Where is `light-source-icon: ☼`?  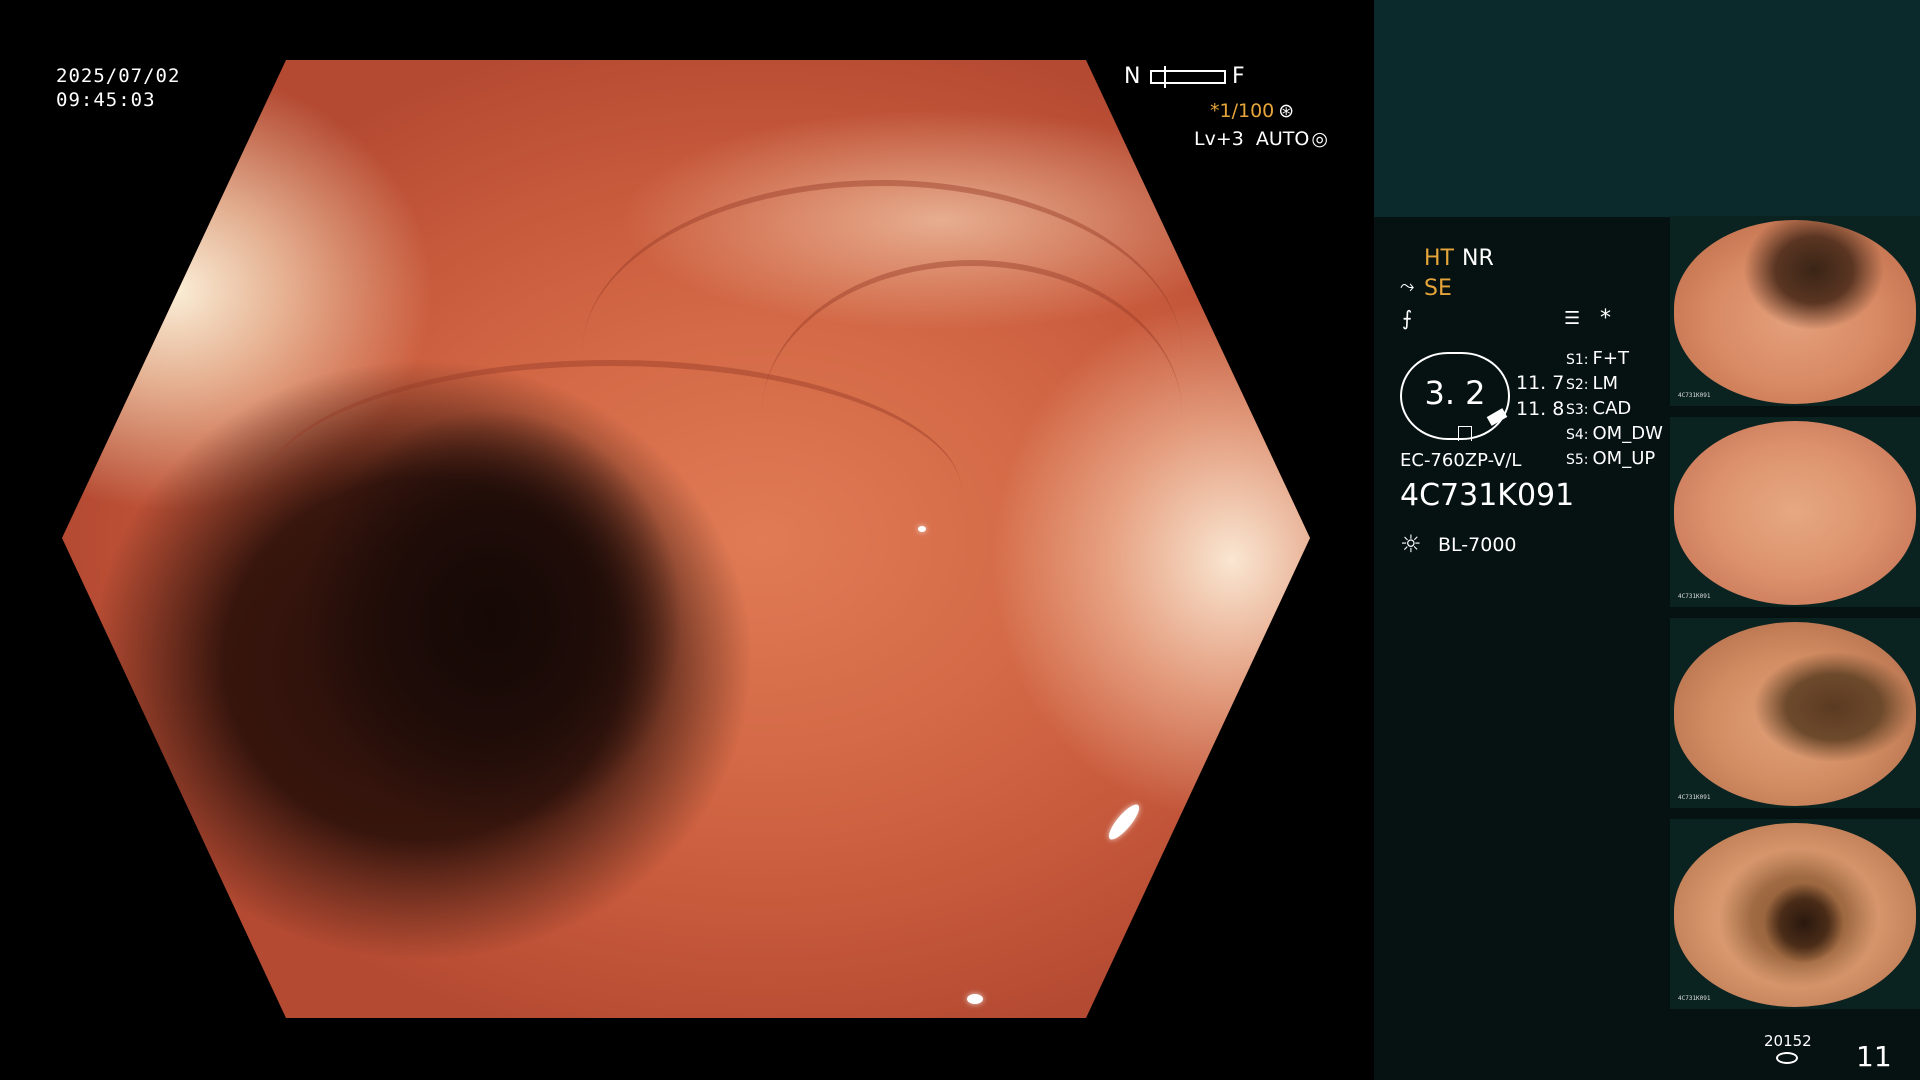 light-source-icon: ☼ is located at coordinates (1411, 544).